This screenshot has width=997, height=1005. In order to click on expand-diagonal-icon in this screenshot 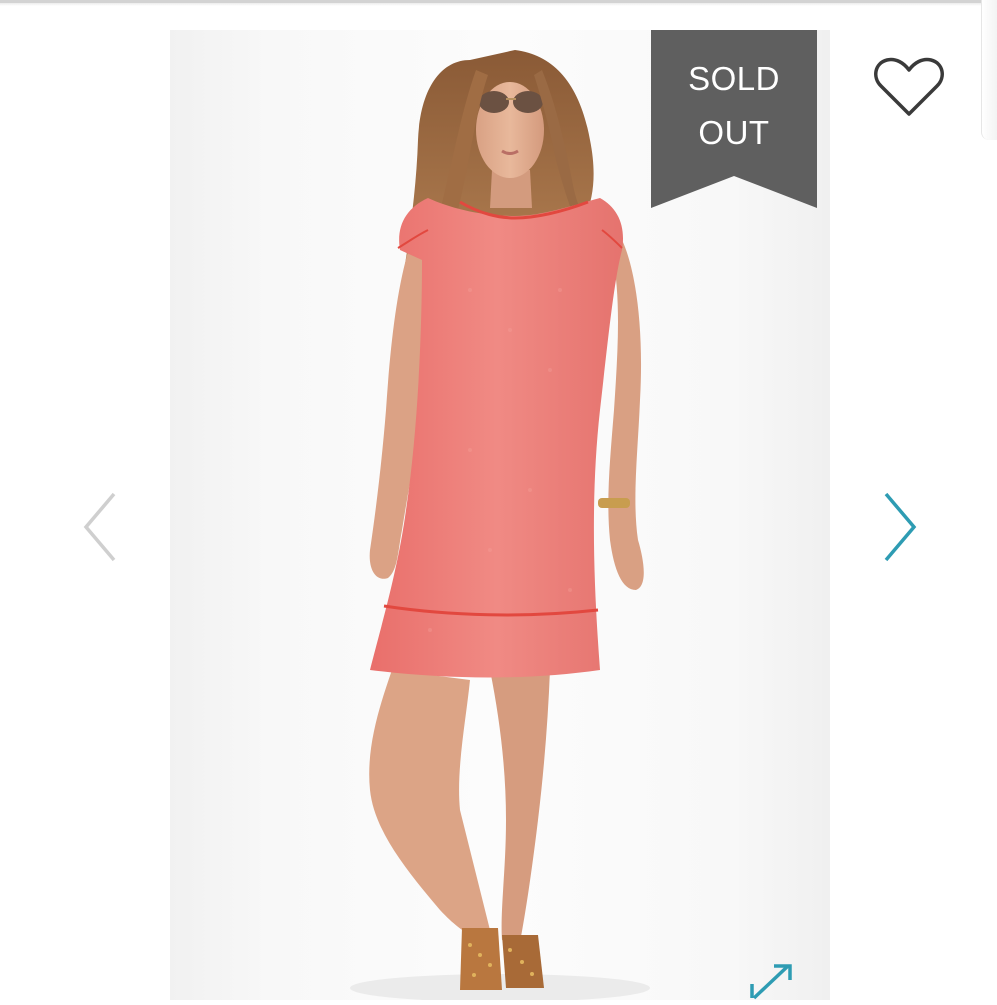, I will do `click(771, 982)`.